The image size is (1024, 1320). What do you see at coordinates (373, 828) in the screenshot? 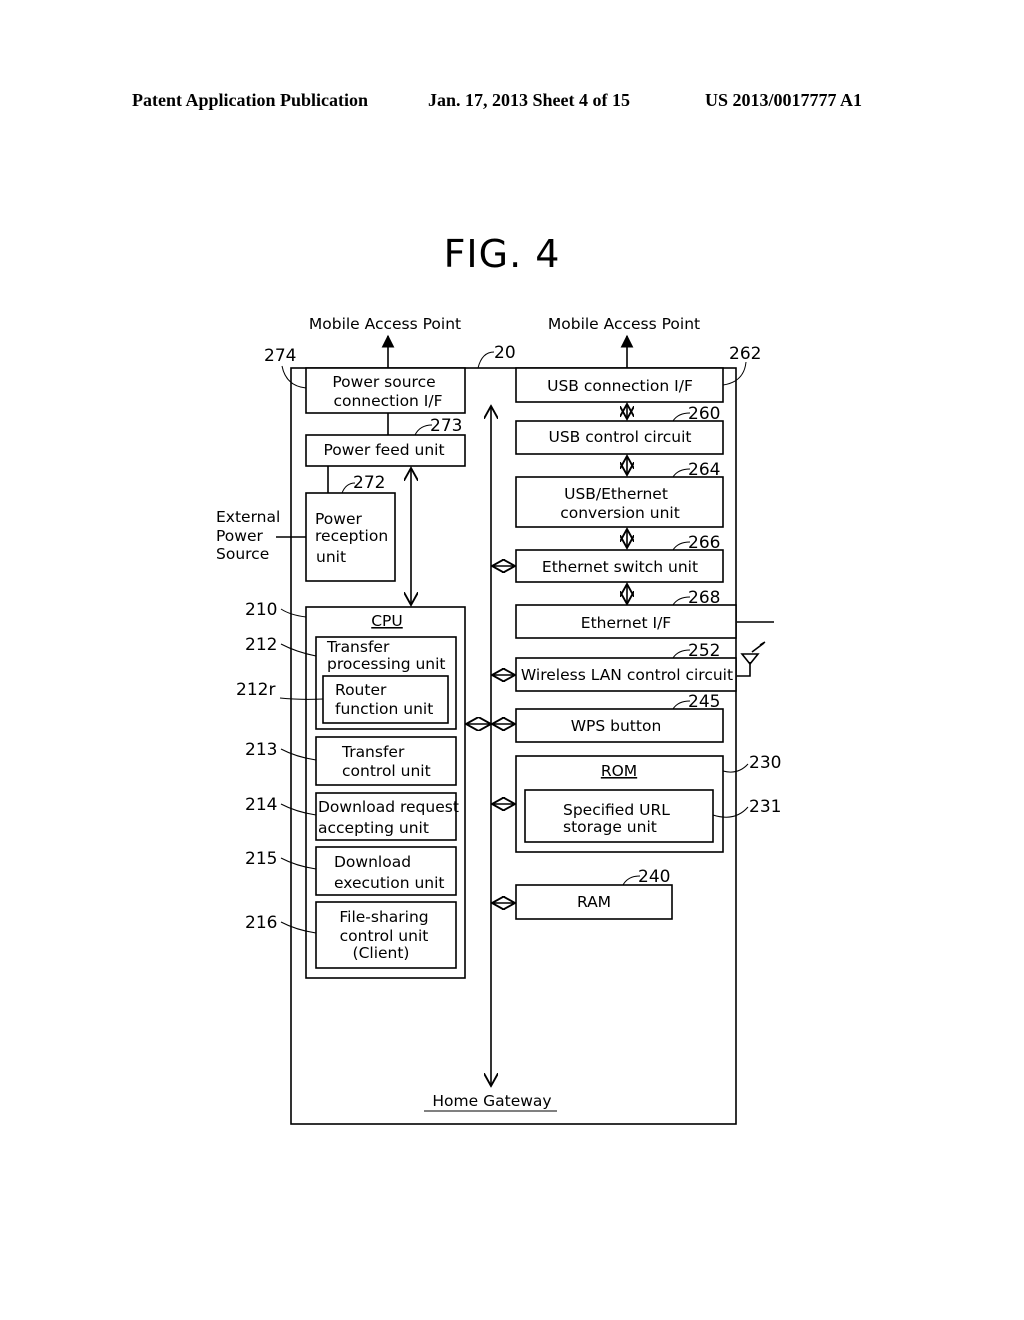
I see `download-request-line2: accepting unit` at bounding box center [373, 828].